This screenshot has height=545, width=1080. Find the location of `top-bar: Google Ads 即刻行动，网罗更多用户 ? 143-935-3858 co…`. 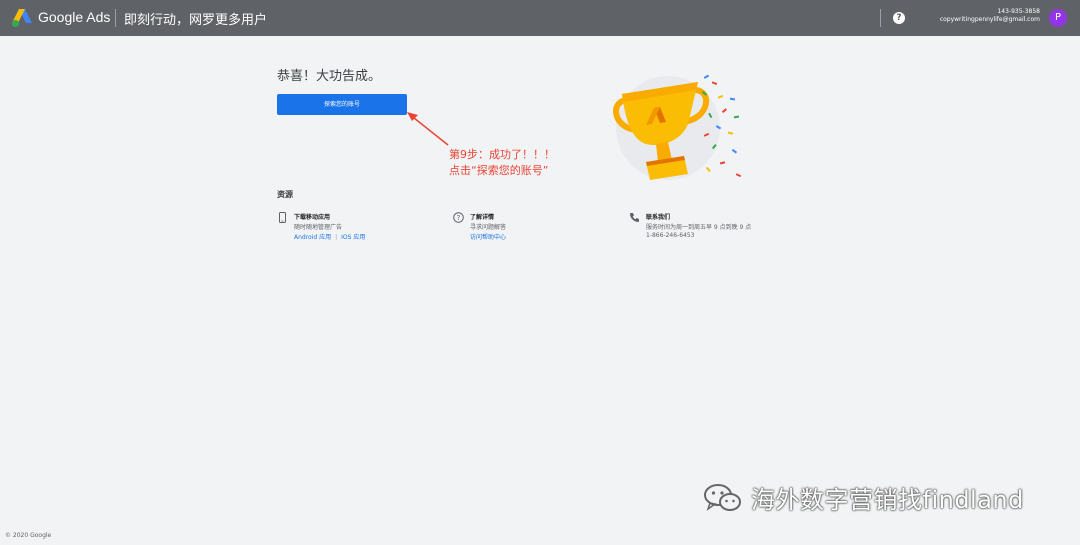

top-bar: Google Ads 即刻行动，网罗更多用户 ? 143-935-3858 co… is located at coordinates (540, 18).